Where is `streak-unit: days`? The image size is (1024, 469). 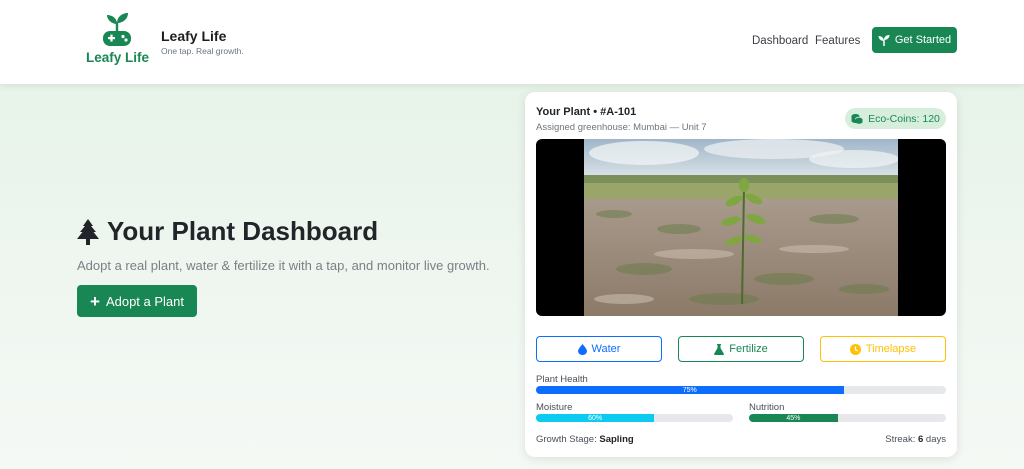
streak-unit: days is located at coordinates (935, 439).